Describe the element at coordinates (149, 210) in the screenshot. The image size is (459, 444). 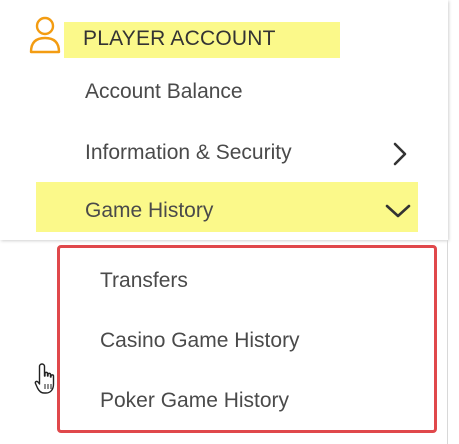
I see `menu-item-label: Game History` at that location.